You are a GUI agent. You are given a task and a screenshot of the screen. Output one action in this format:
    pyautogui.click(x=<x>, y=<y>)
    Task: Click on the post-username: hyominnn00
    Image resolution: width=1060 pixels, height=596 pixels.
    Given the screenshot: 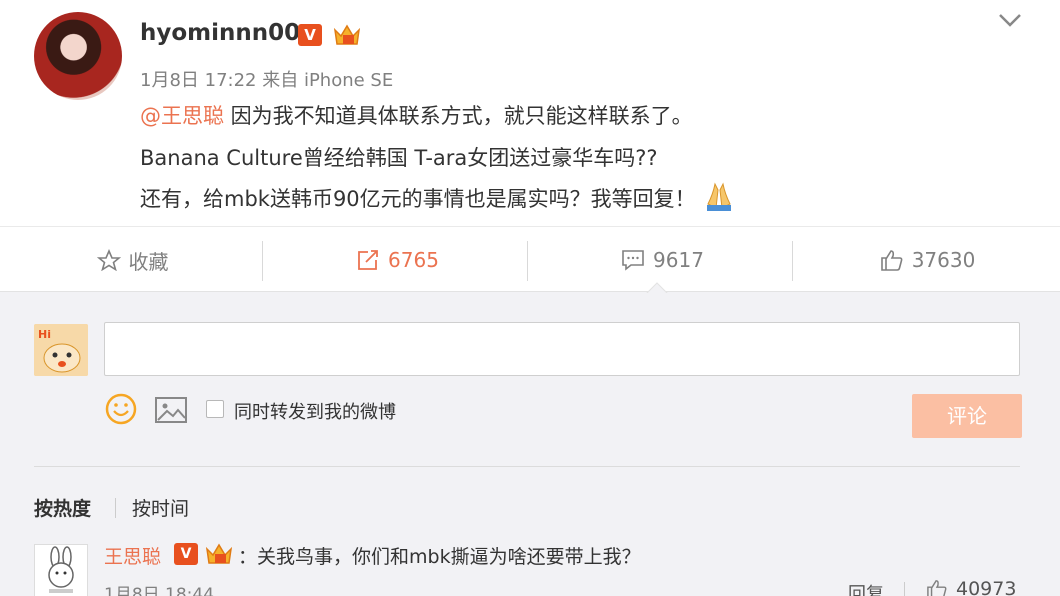 What is the action you would take?
    pyautogui.click(x=220, y=33)
    